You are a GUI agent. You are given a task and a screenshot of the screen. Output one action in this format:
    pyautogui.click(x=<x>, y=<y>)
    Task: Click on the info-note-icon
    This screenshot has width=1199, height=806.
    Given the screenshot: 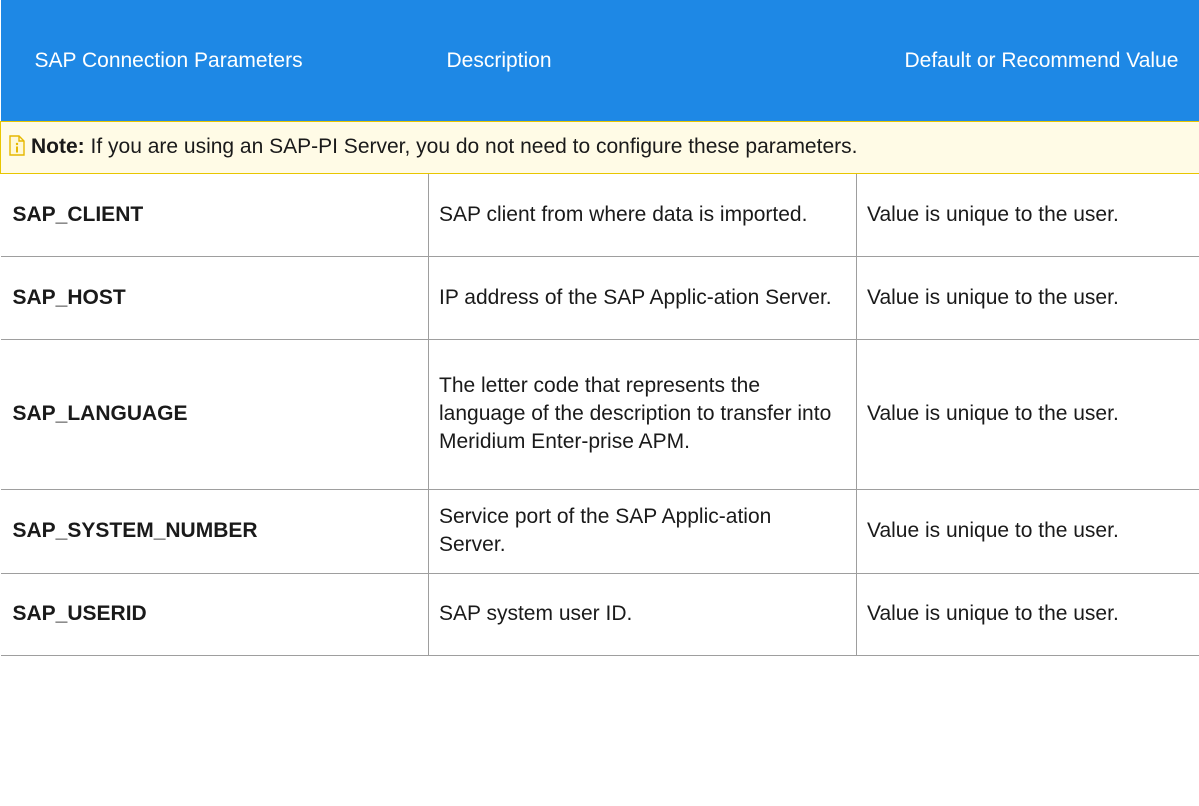 What is the action you would take?
    pyautogui.click(x=17, y=145)
    